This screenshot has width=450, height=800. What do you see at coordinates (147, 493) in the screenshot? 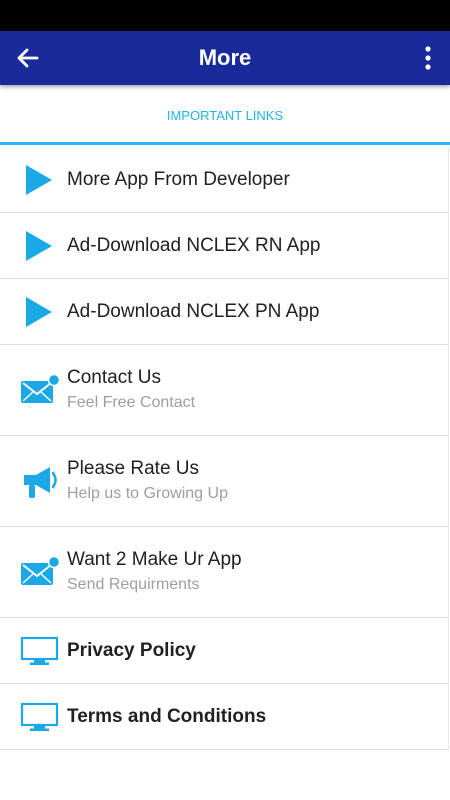
I see `item-subtitle: Help us to Growing Up` at bounding box center [147, 493].